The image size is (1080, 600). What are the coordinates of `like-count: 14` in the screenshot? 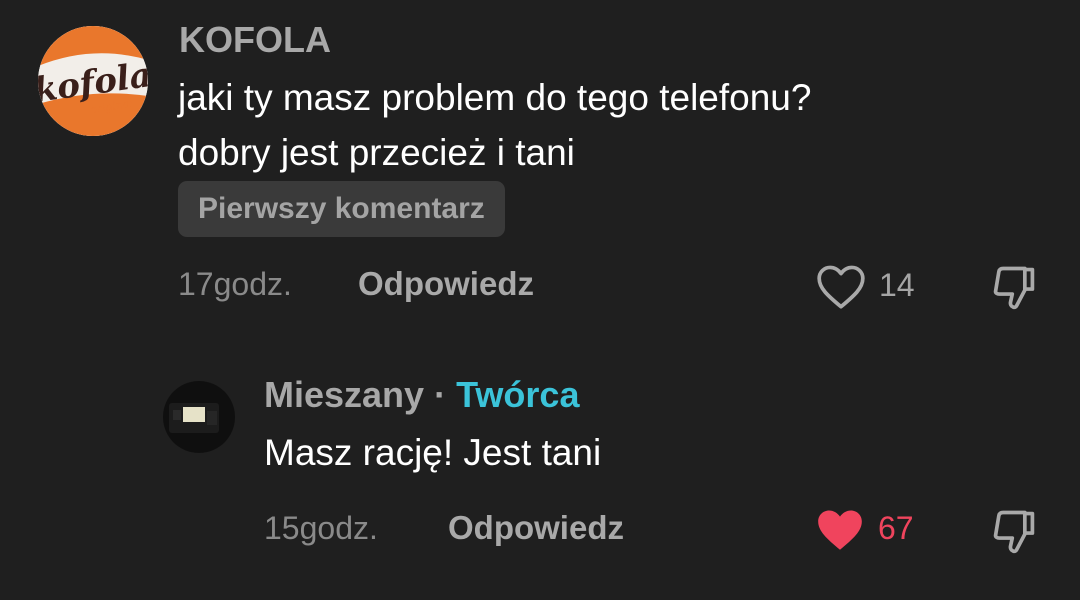 It's located at (897, 285).